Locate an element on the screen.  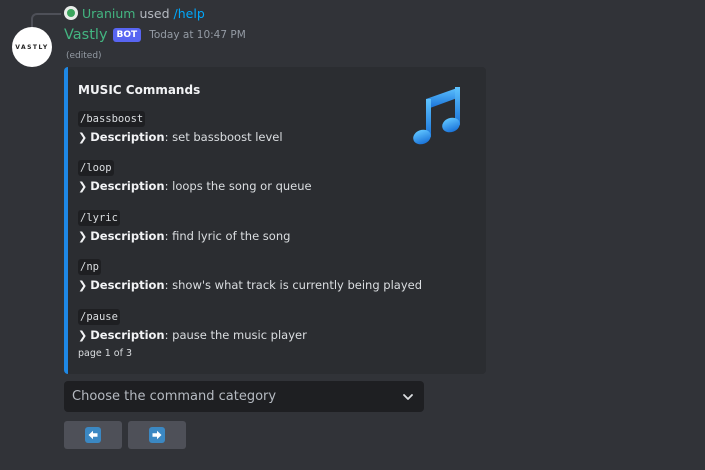
reply-context: Uranium used /help is located at coordinates (134, 13).